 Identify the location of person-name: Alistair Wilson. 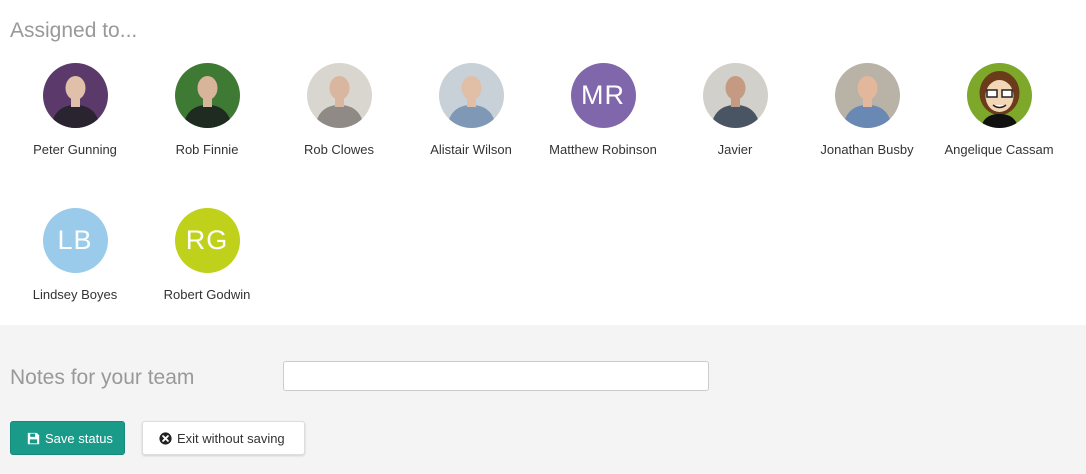
(471, 149).